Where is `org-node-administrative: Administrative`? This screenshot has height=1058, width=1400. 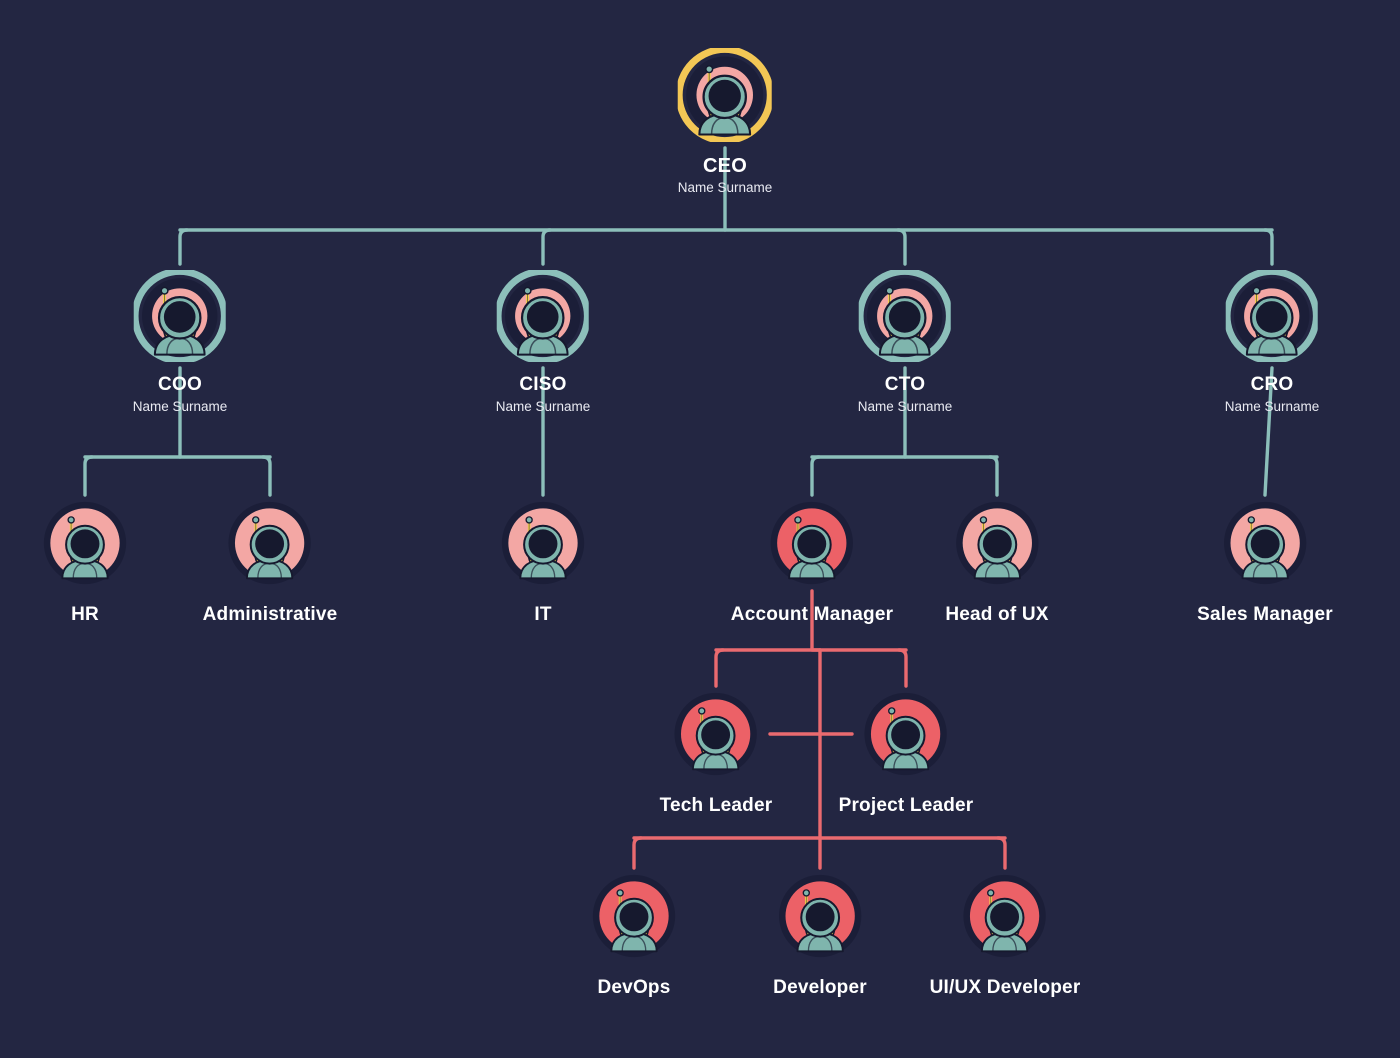 org-node-administrative: Administrative is located at coordinates (270, 563).